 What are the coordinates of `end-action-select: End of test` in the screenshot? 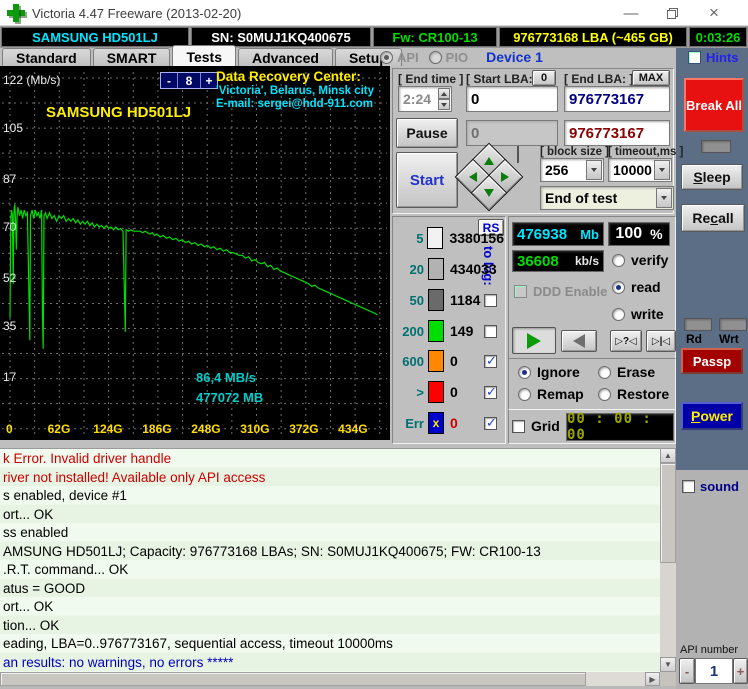 It's located at (607, 198).